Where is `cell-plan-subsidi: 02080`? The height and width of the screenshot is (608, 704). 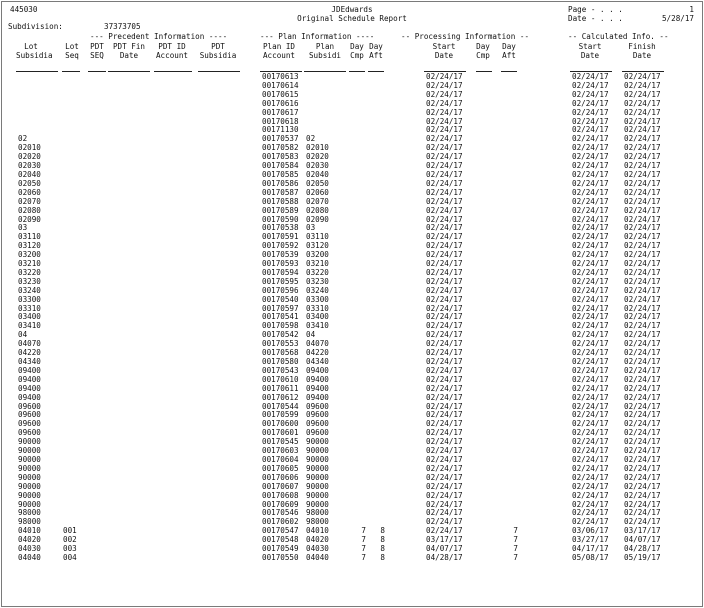
cell-plan-subsidi: 02080 is located at coordinates (317, 210).